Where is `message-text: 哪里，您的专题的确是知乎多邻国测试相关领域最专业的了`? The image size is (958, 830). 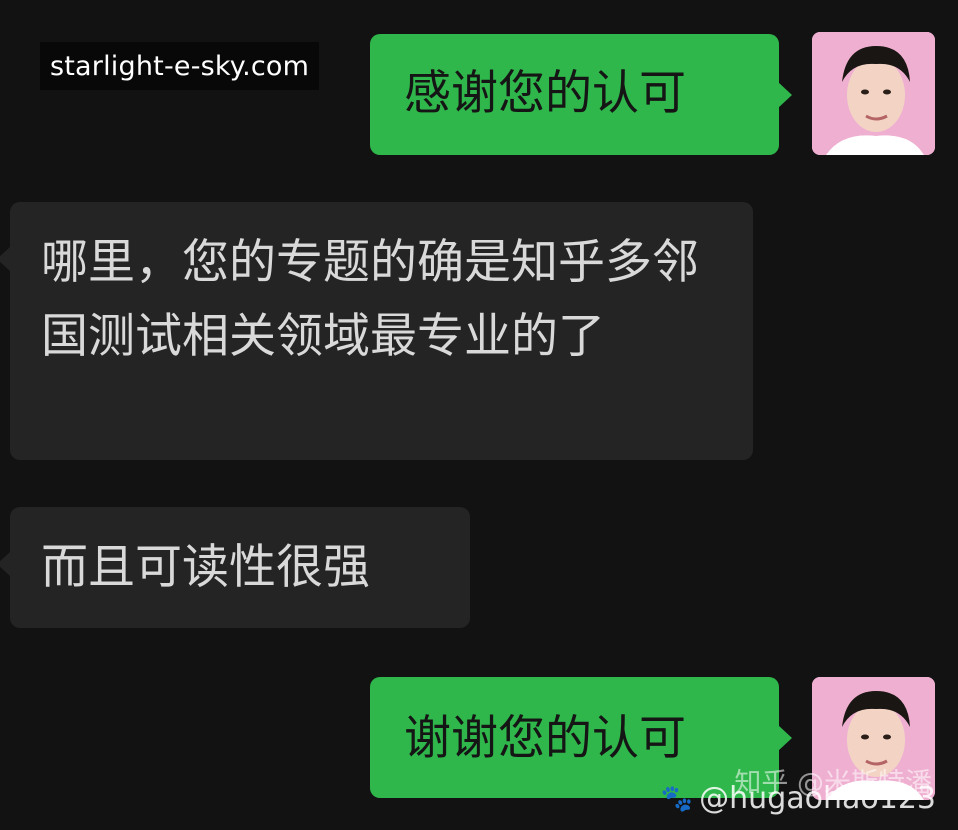
message-text: 哪里，您的专题的确是知乎多邻国测试相关领域最专业的了 is located at coordinates (370, 299).